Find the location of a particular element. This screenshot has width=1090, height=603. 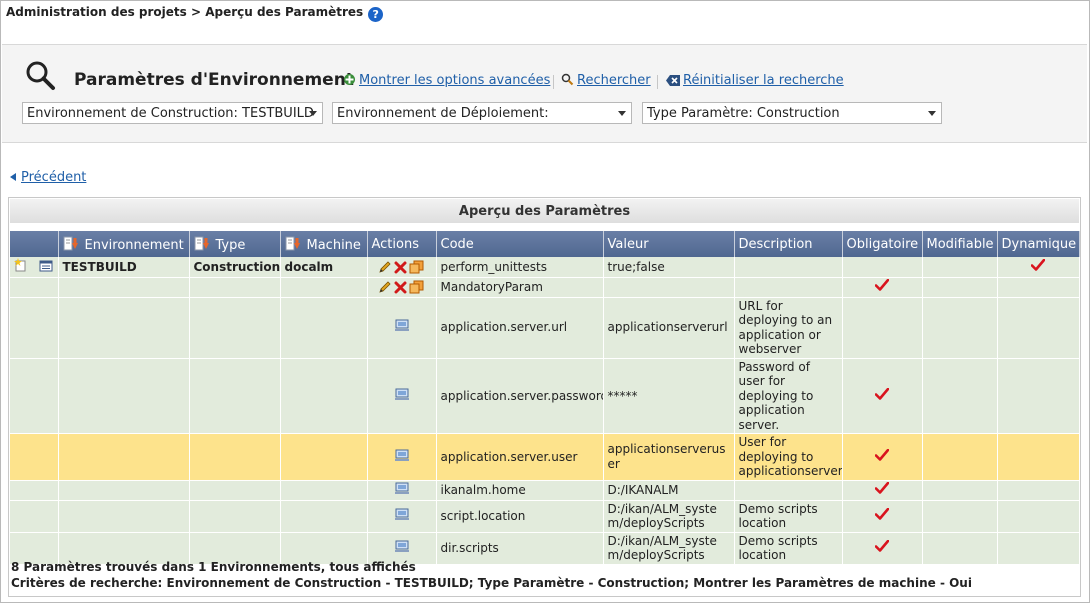

header-machine: Machine is located at coordinates (324, 244).